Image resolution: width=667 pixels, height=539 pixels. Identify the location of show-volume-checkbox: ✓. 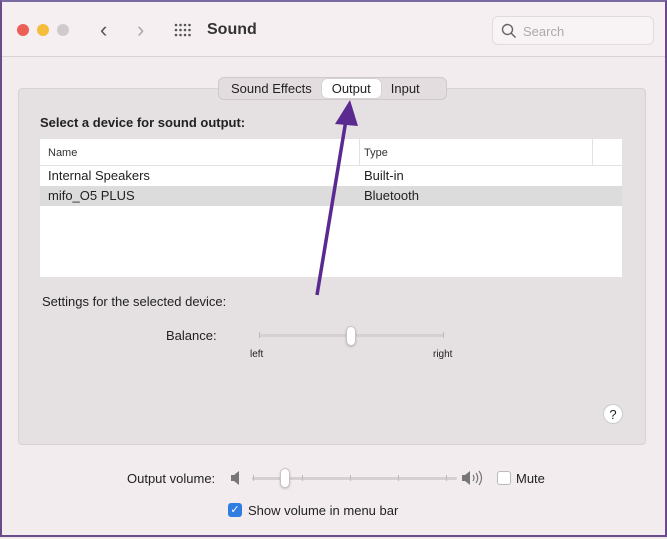
(235, 510).